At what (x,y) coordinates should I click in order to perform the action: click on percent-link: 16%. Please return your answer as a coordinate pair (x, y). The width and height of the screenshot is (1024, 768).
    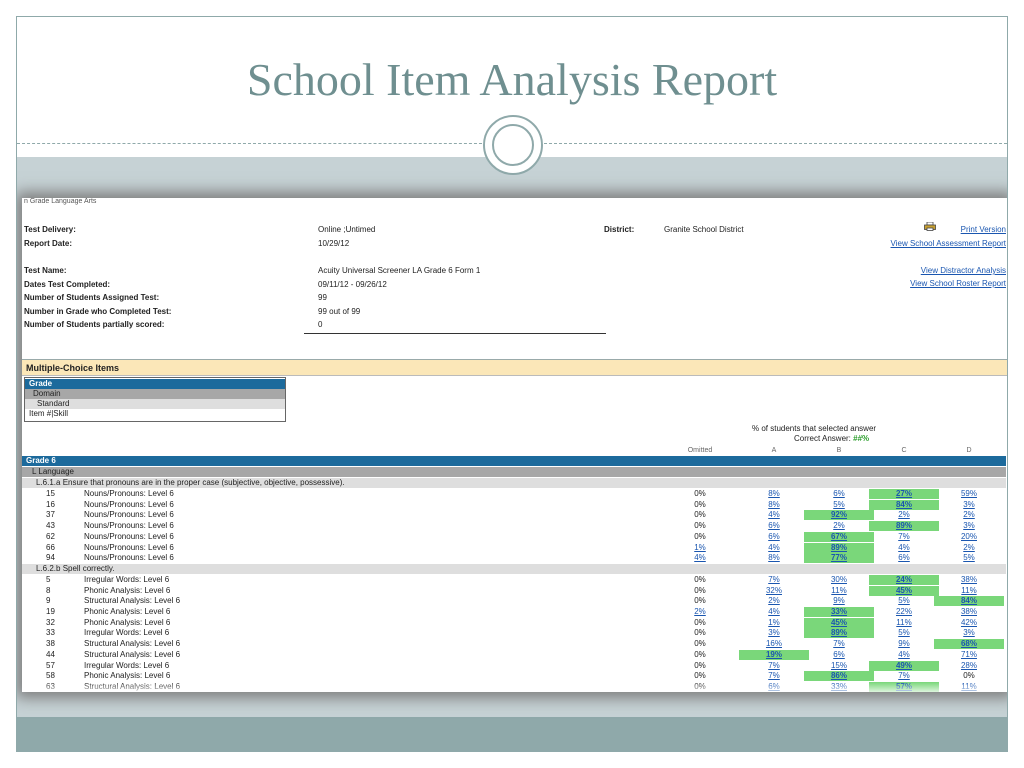
    Looking at the image, I should click on (774, 643).